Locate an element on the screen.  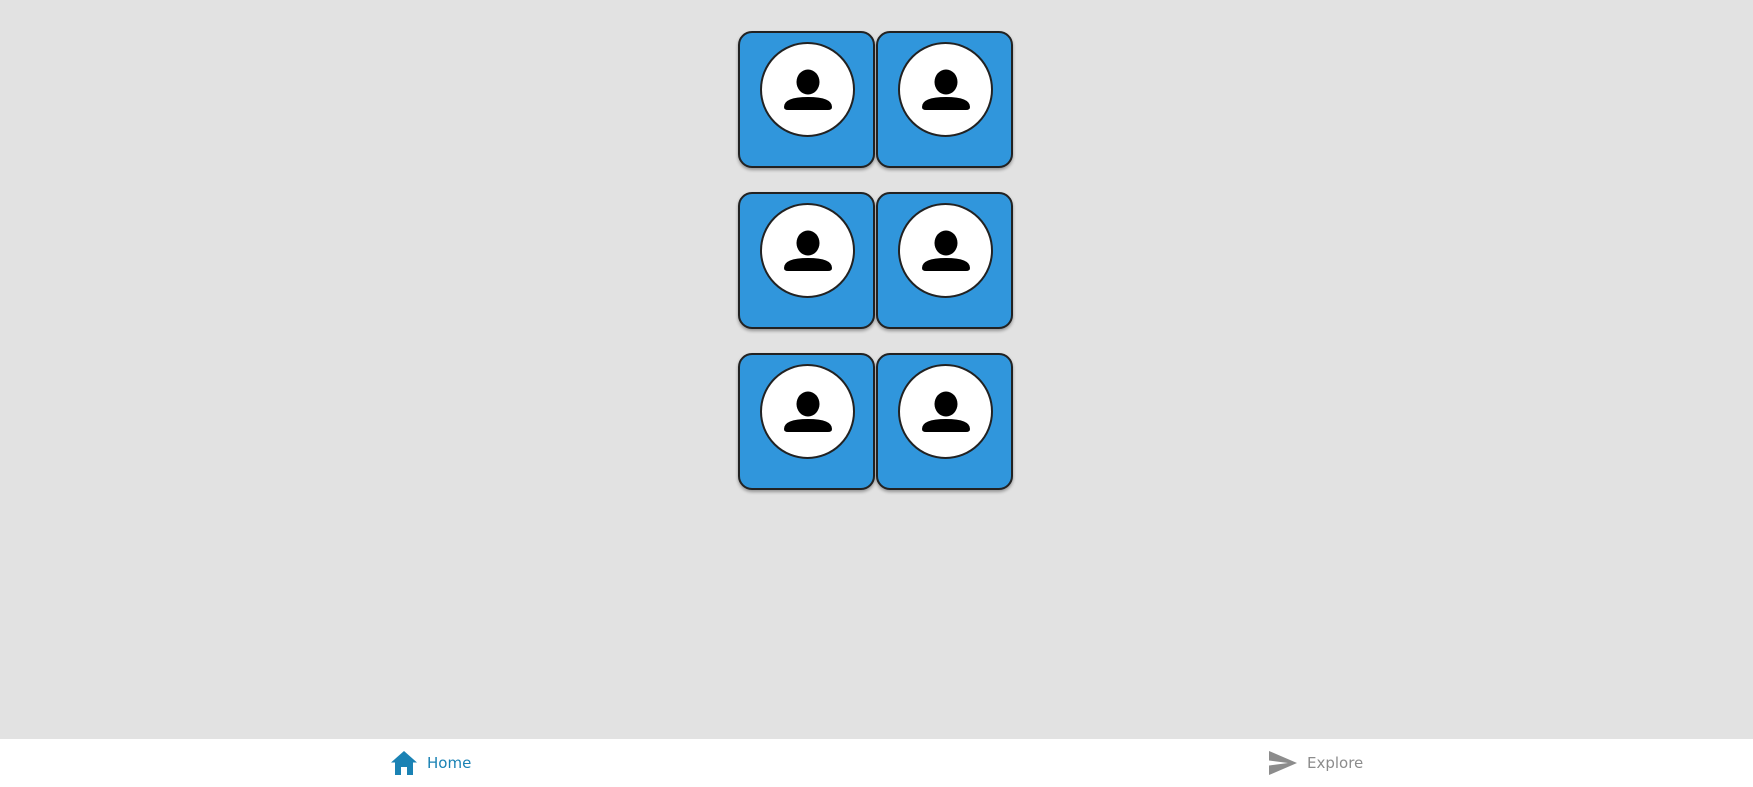
profile-grid is located at coordinates (875, 260).